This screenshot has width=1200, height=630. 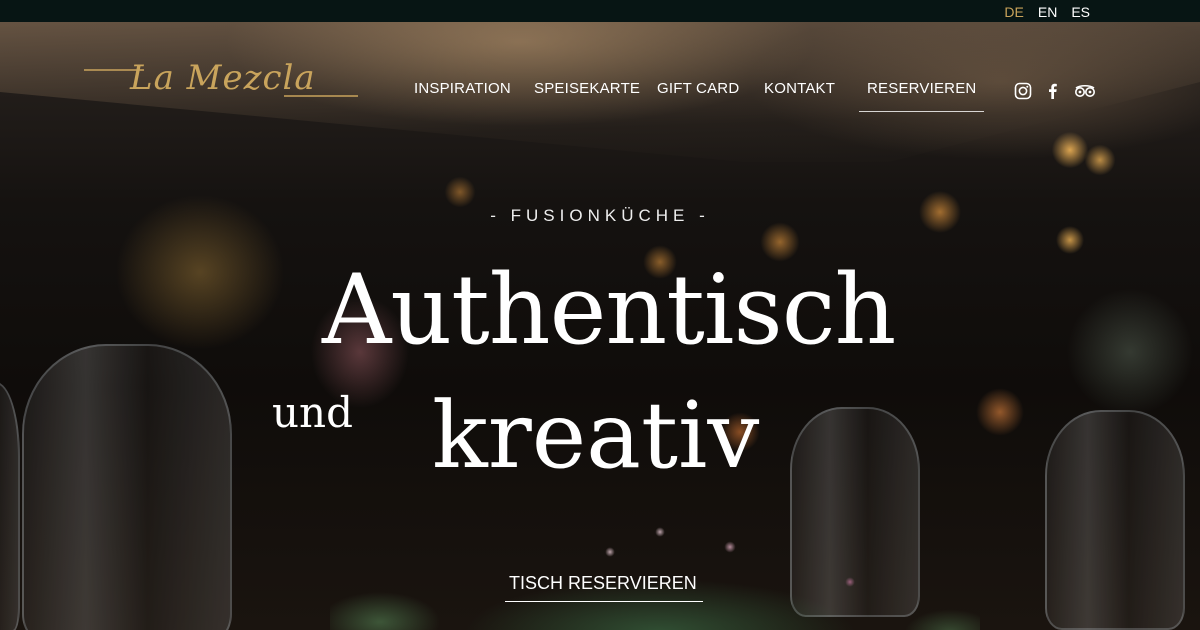 I want to click on logo: La Mezcla, so click(x=222, y=80).